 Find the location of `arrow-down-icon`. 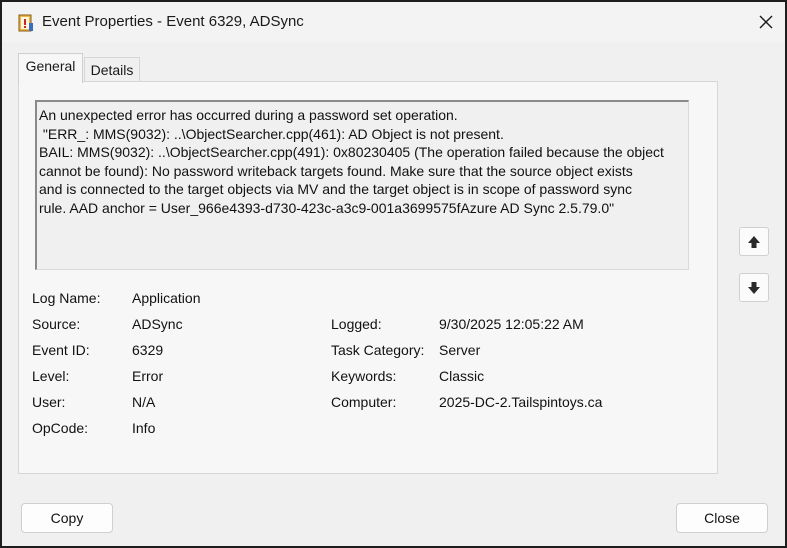

arrow-down-icon is located at coordinates (754, 287).